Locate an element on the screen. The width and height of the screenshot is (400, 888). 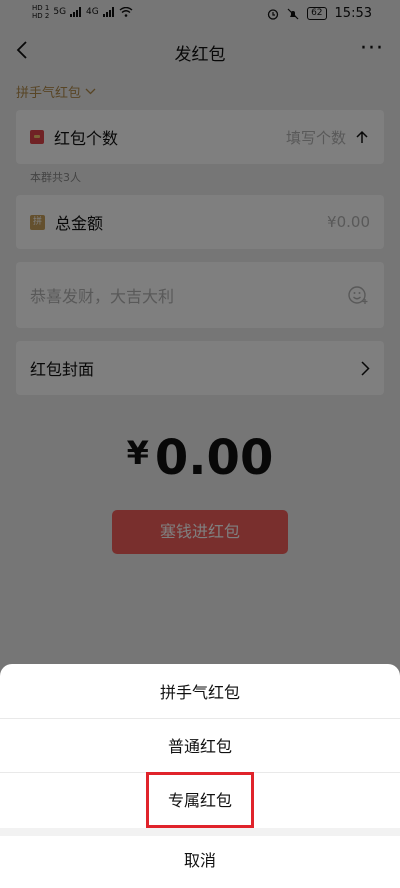
option-lucky-packet: 拼手气红包 is located at coordinates (200, 691).